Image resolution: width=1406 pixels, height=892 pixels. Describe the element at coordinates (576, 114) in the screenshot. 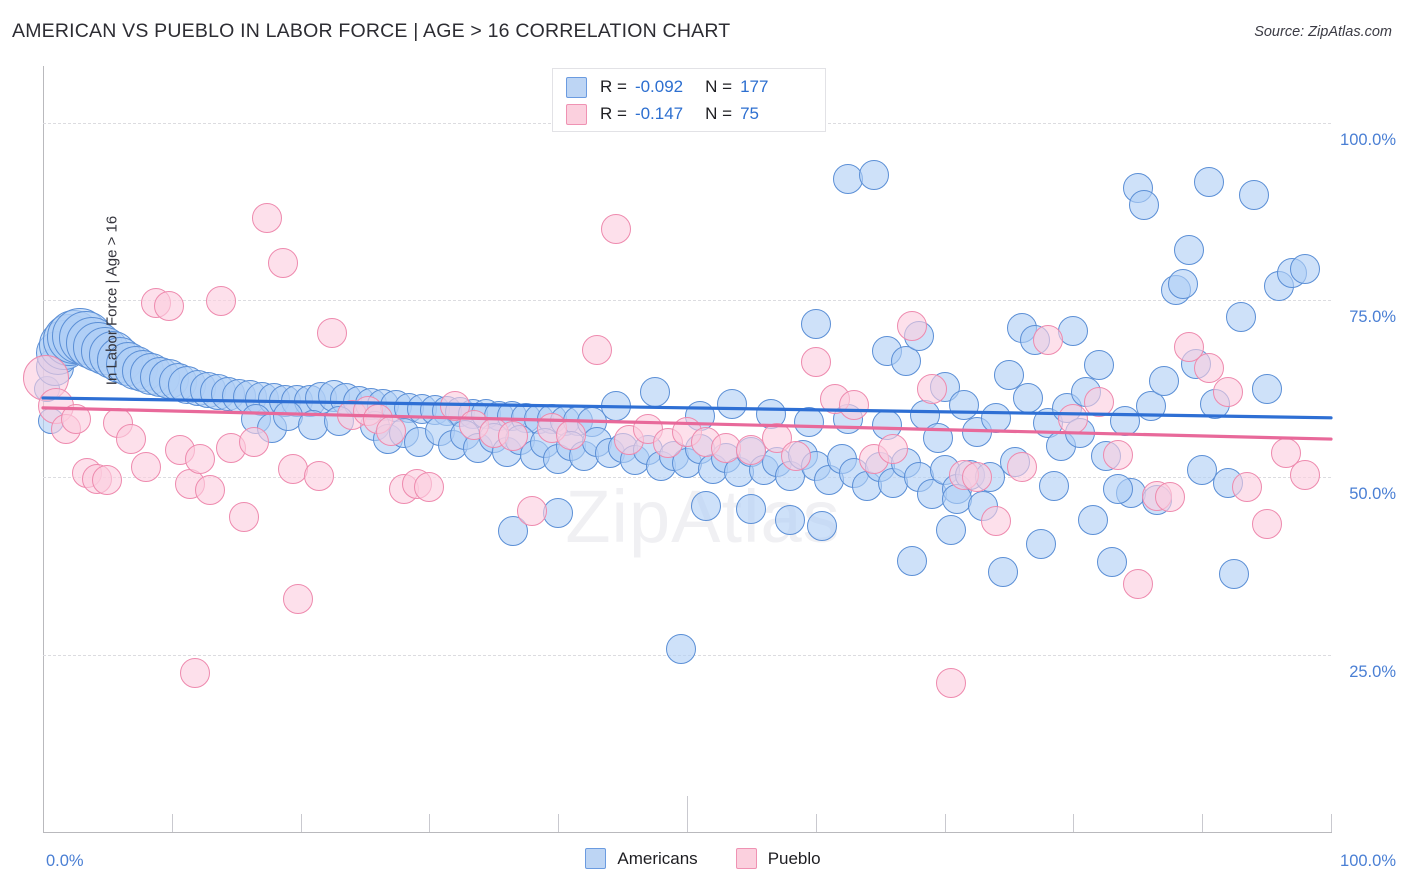

I see `legend-swatch-pueblo` at that location.